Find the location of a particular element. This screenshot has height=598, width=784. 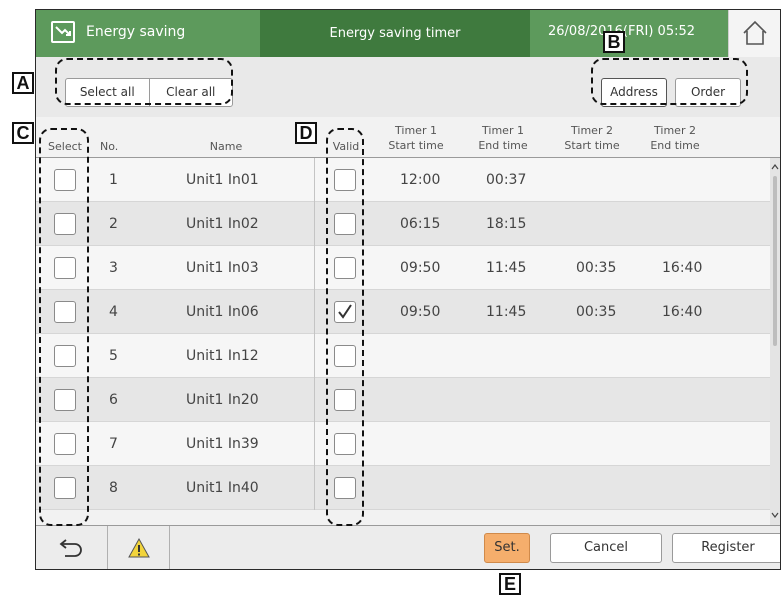

screen-title: Energy saving timer is located at coordinates (395, 33).